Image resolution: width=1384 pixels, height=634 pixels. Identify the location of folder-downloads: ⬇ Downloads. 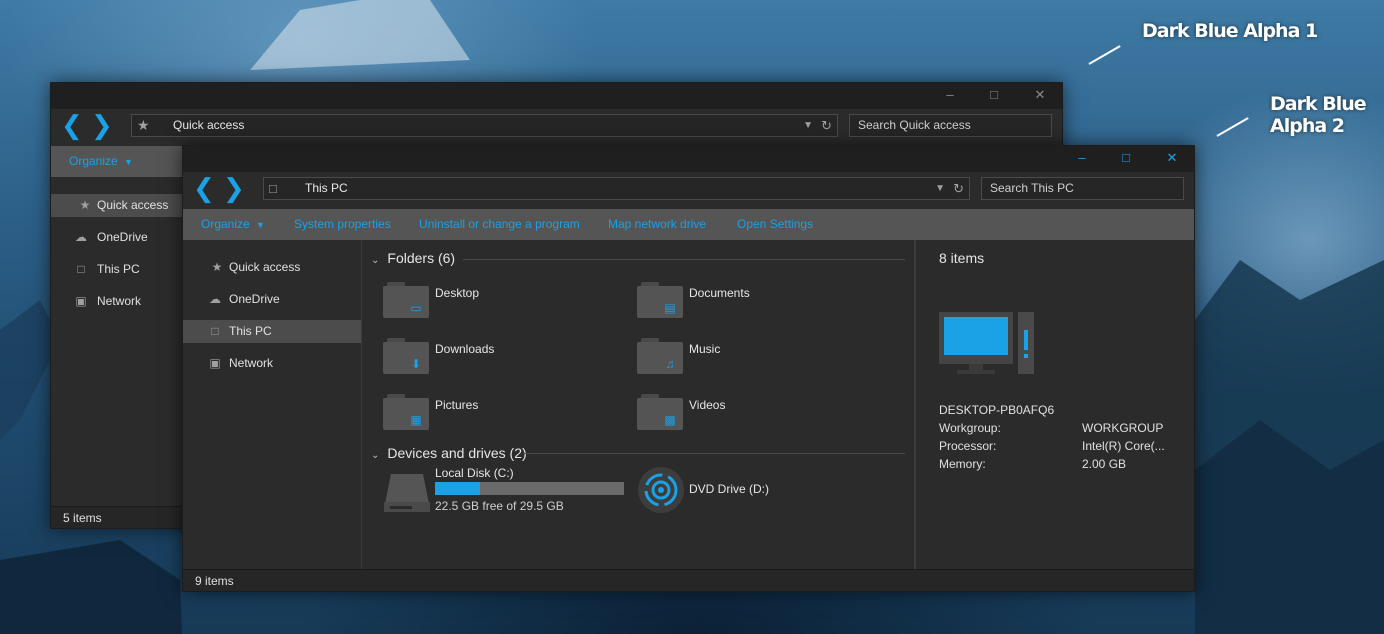
(483, 359).